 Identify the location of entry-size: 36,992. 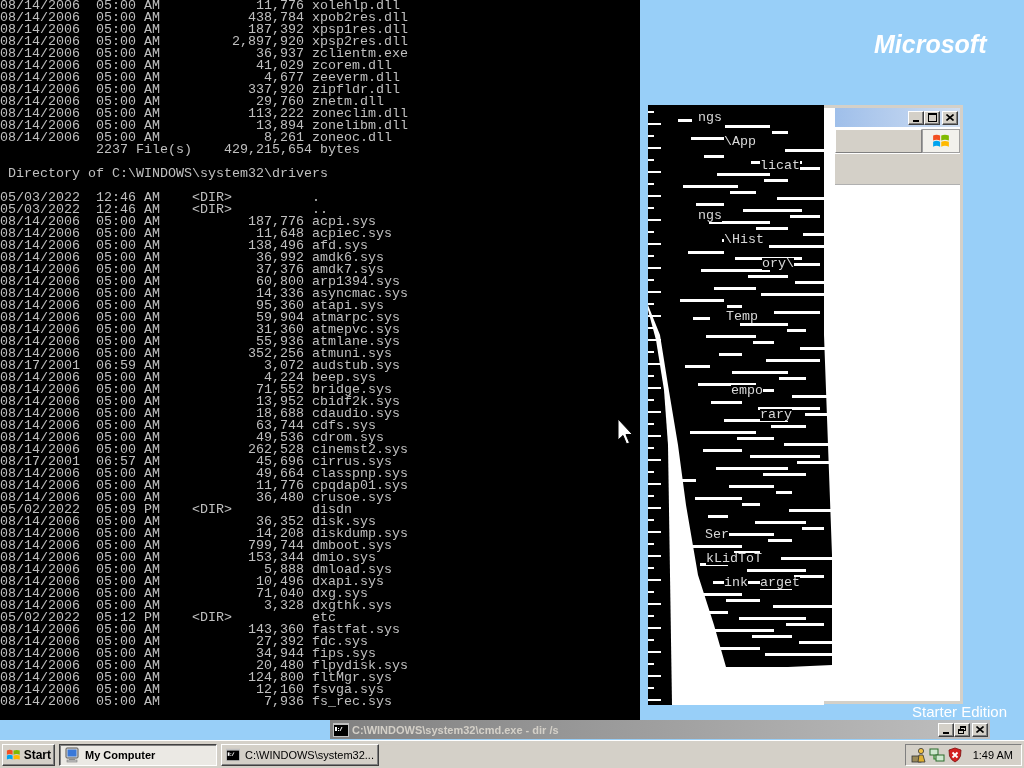
(280, 258).